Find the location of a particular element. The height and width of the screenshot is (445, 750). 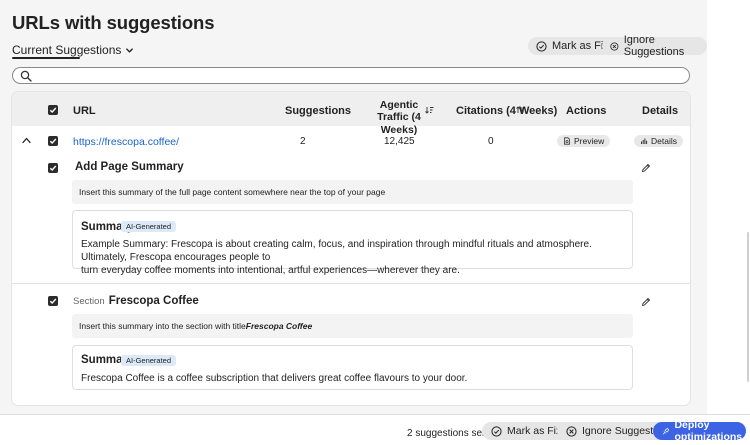

select-all-checkbox is located at coordinates (53, 110).